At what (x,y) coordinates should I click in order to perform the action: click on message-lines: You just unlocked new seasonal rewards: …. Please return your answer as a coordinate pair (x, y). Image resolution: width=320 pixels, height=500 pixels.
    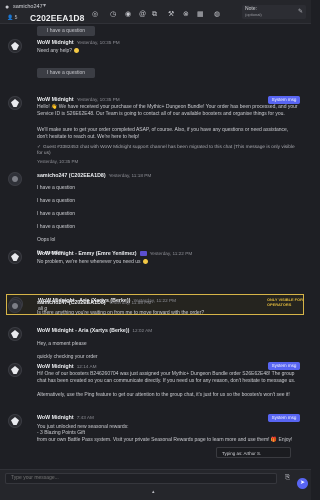
    Looking at the image, I should click on (168, 433).